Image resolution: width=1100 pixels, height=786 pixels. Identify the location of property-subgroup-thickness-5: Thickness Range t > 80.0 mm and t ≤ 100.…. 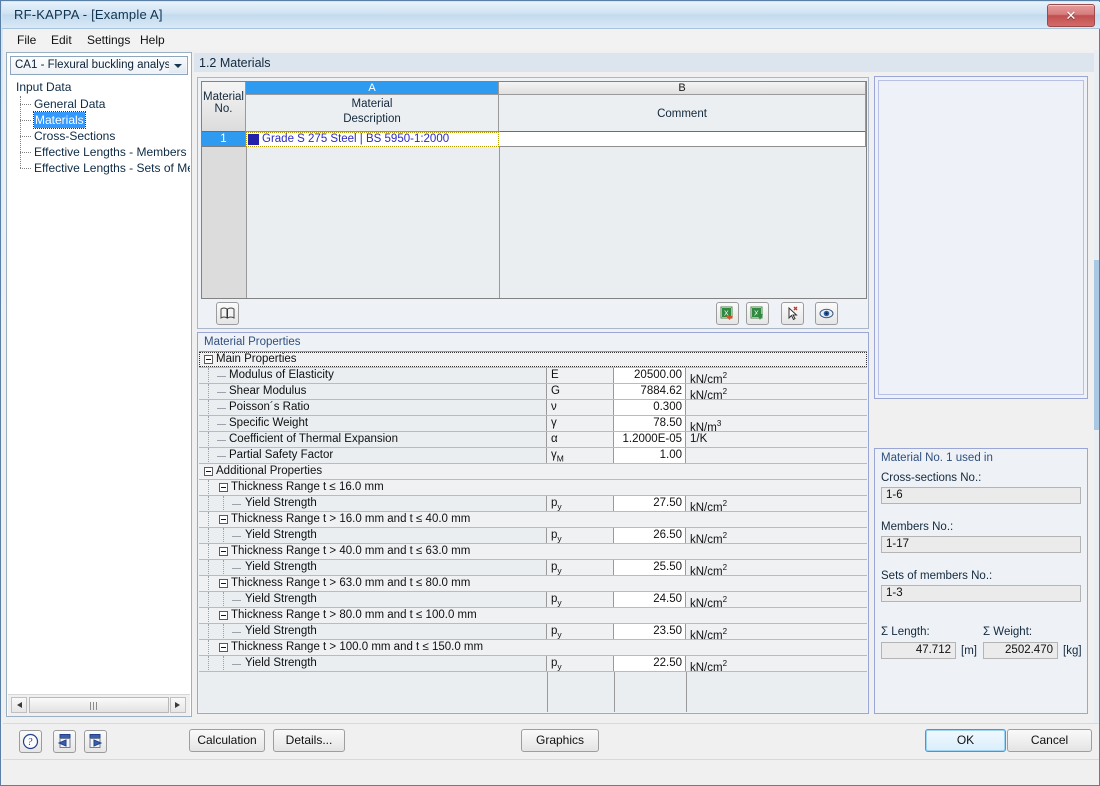
(533, 616).